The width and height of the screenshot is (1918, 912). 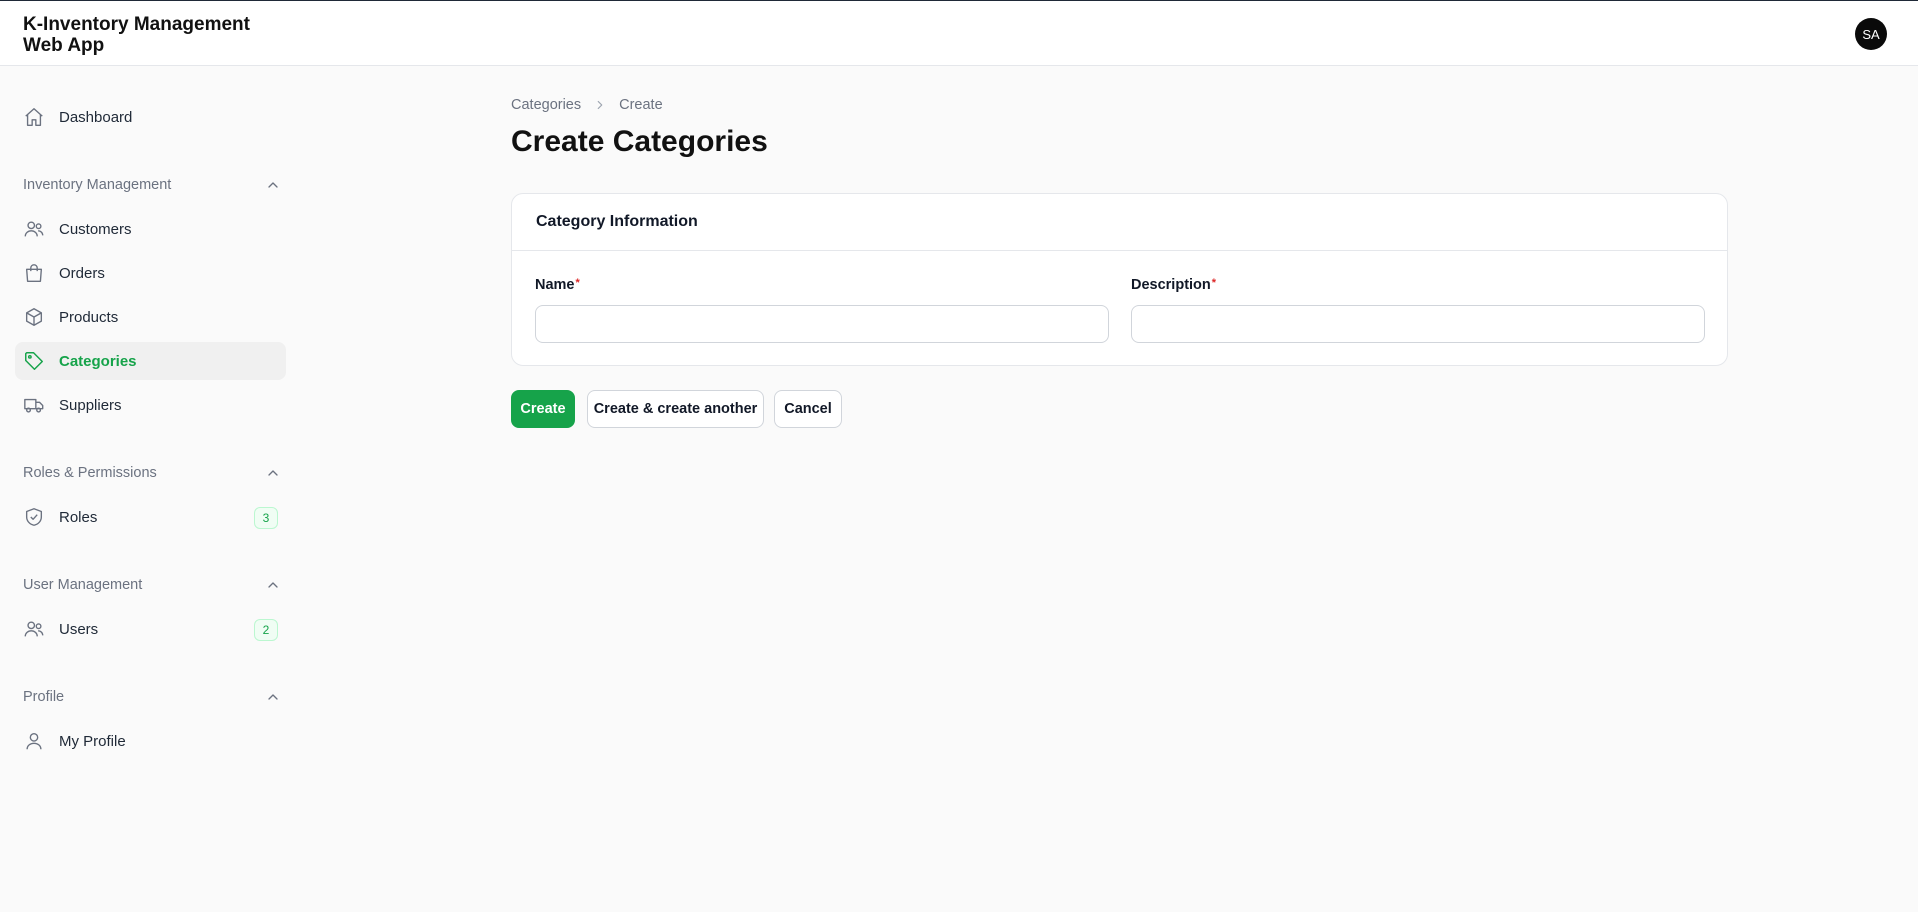 What do you see at coordinates (150, 229) in the screenshot?
I see `sidebar-item-customers: Customers` at bounding box center [150, 229].